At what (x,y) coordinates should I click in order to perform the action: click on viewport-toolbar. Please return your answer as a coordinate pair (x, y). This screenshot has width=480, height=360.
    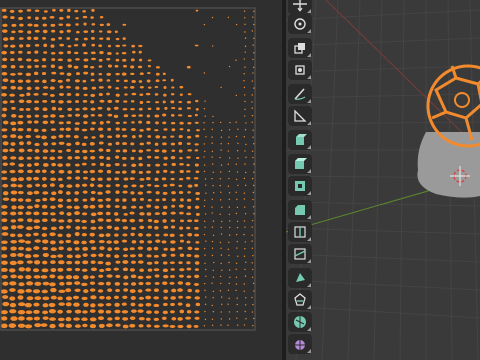
    Looking at the image, I should click on (301, 180).